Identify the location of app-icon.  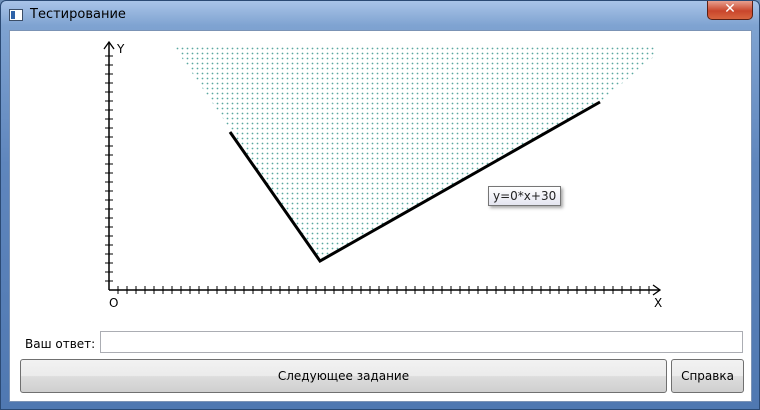
(16, 15).